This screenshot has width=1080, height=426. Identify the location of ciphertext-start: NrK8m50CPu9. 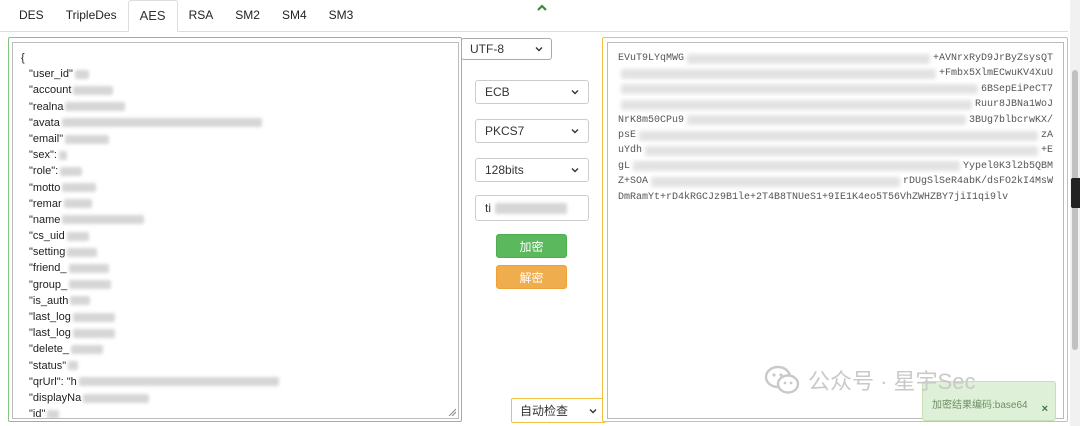
(651, 120).